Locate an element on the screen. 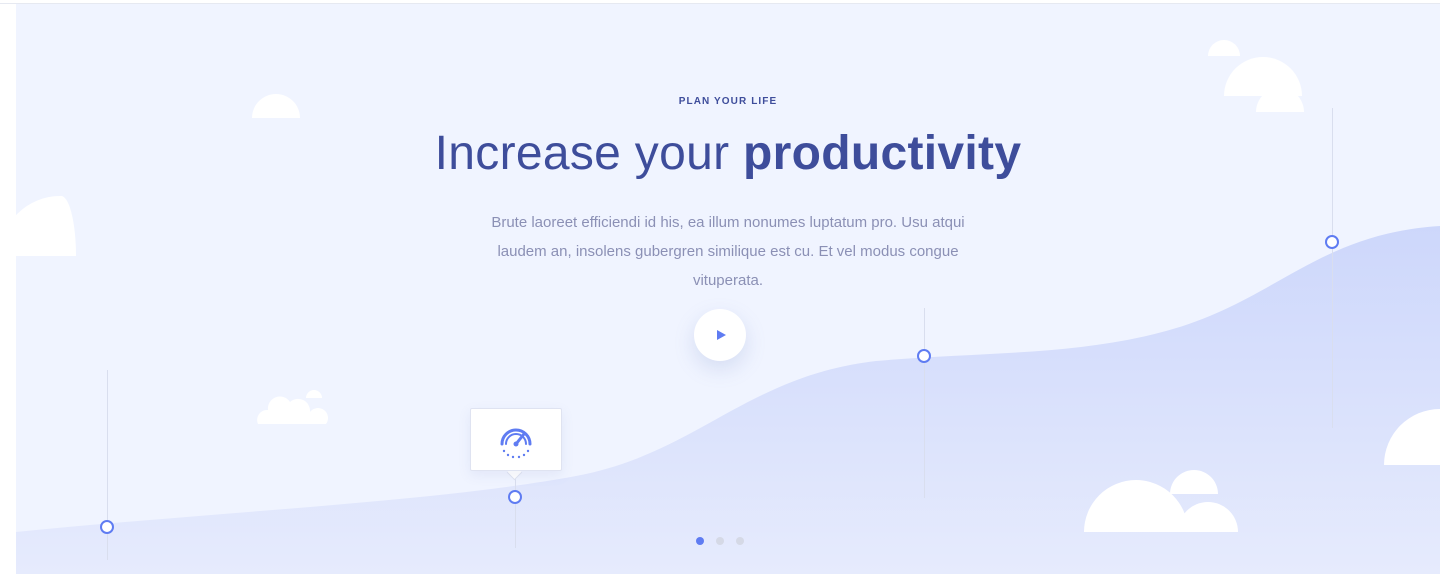 The image size is (1440, 582). play-video-button is located at coordinates (720, 335).